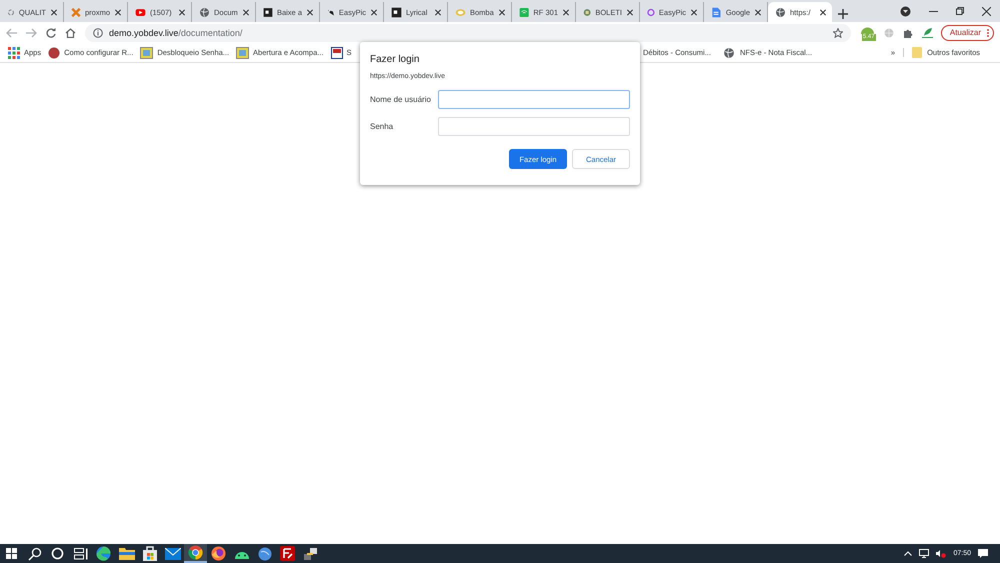 The image size is (1000, 563). Describe the element at coordinates (395, 59) in the screenshot. I see `dialog-title: Fazer login` at that location.